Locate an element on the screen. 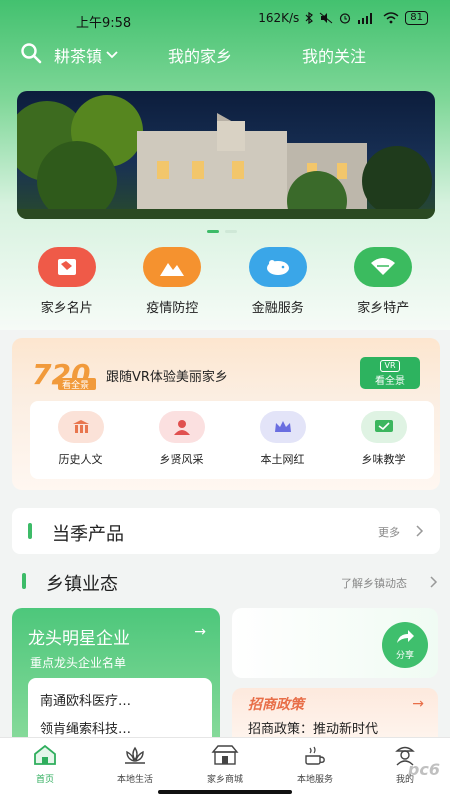 This screenshot has width=450, height=800. tab-label: 家乡商城 is located at coordinates (224, 780).